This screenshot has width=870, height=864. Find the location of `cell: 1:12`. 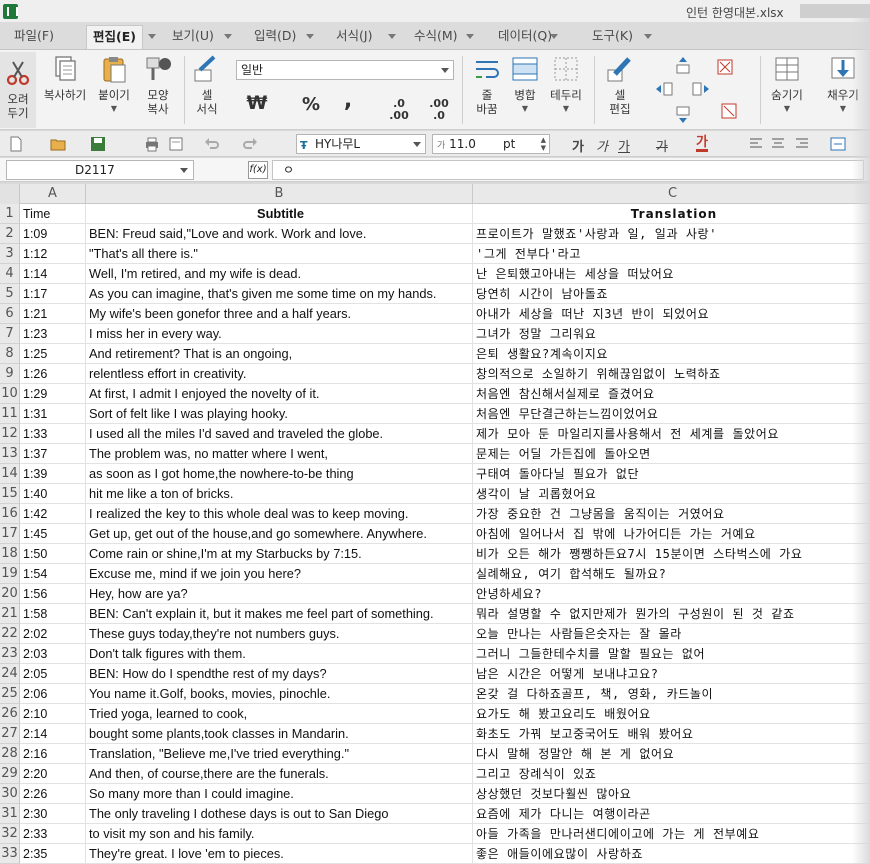

cell: 1:12 is located at coordinates (53, 254).